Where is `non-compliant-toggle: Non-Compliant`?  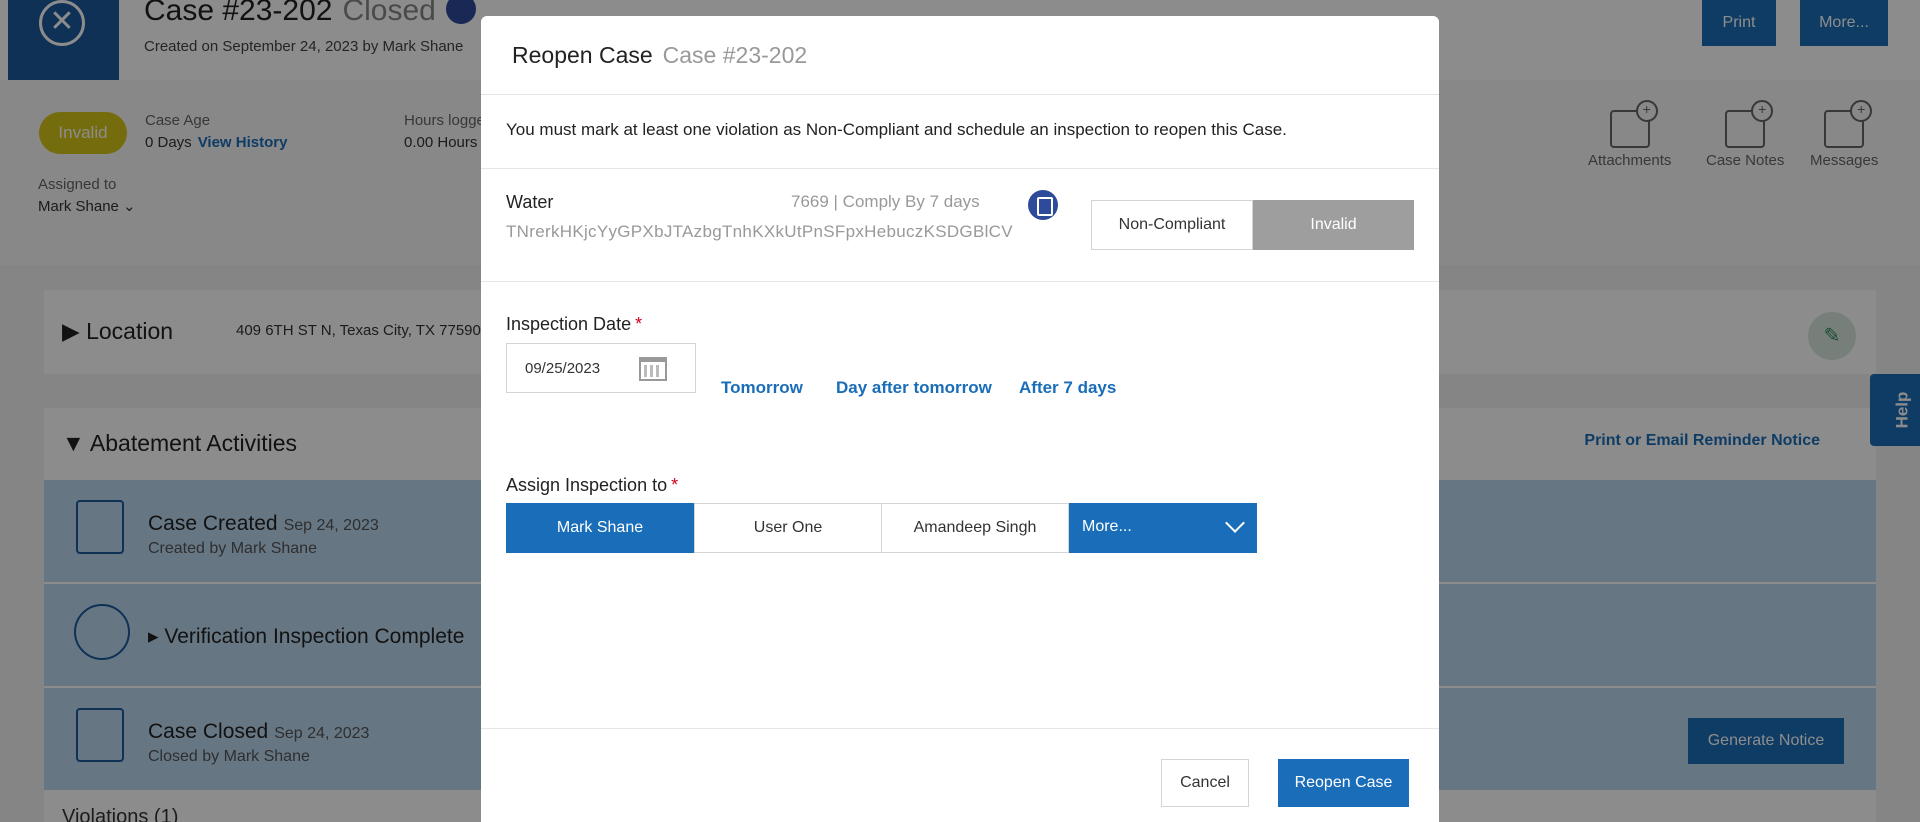
non-compliant-toggle: Non-Compliant is located at coordinates (1172, 225).